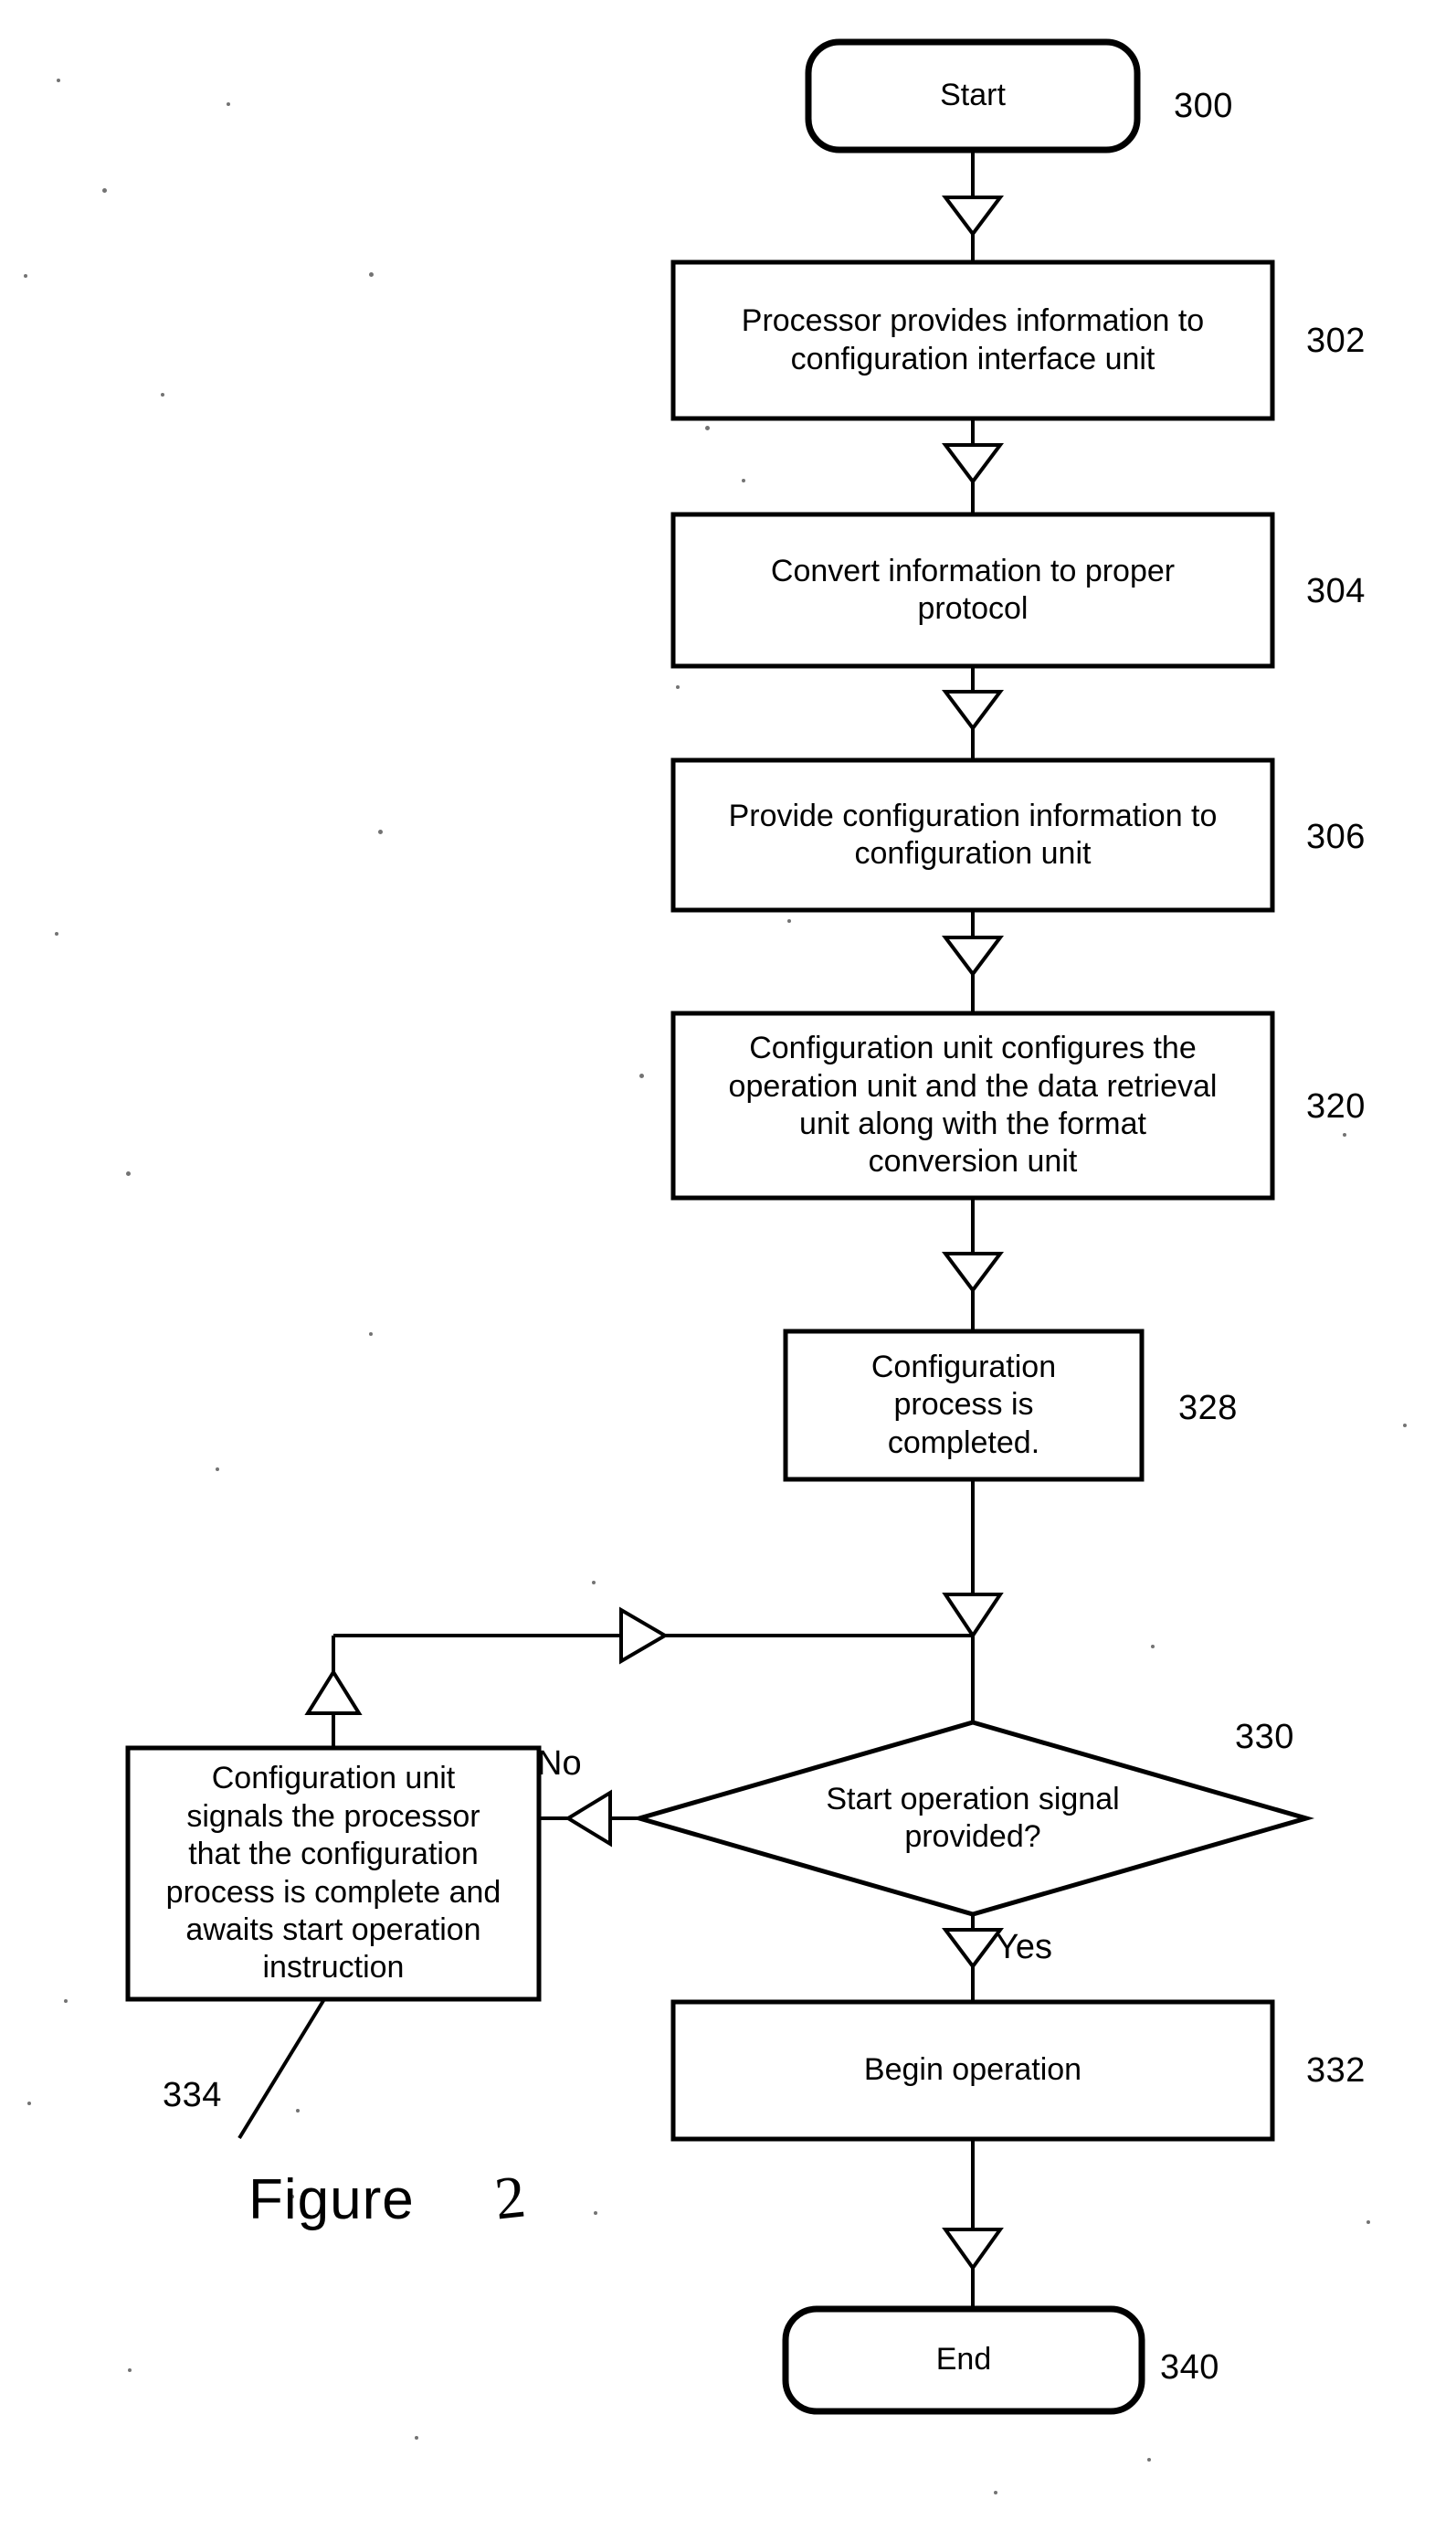 The image size is (1456, 2531). Describe the element at coordinates (332, 2199) in the screenshot. I see `figure-caption-word: Figure` at that location.